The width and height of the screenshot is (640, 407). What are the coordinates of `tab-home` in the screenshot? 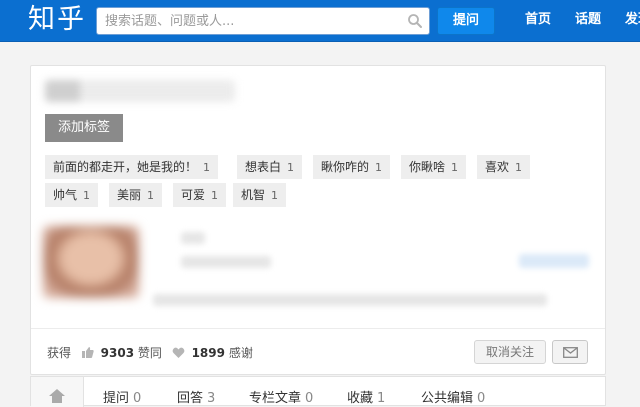 It's located at (57, 392).